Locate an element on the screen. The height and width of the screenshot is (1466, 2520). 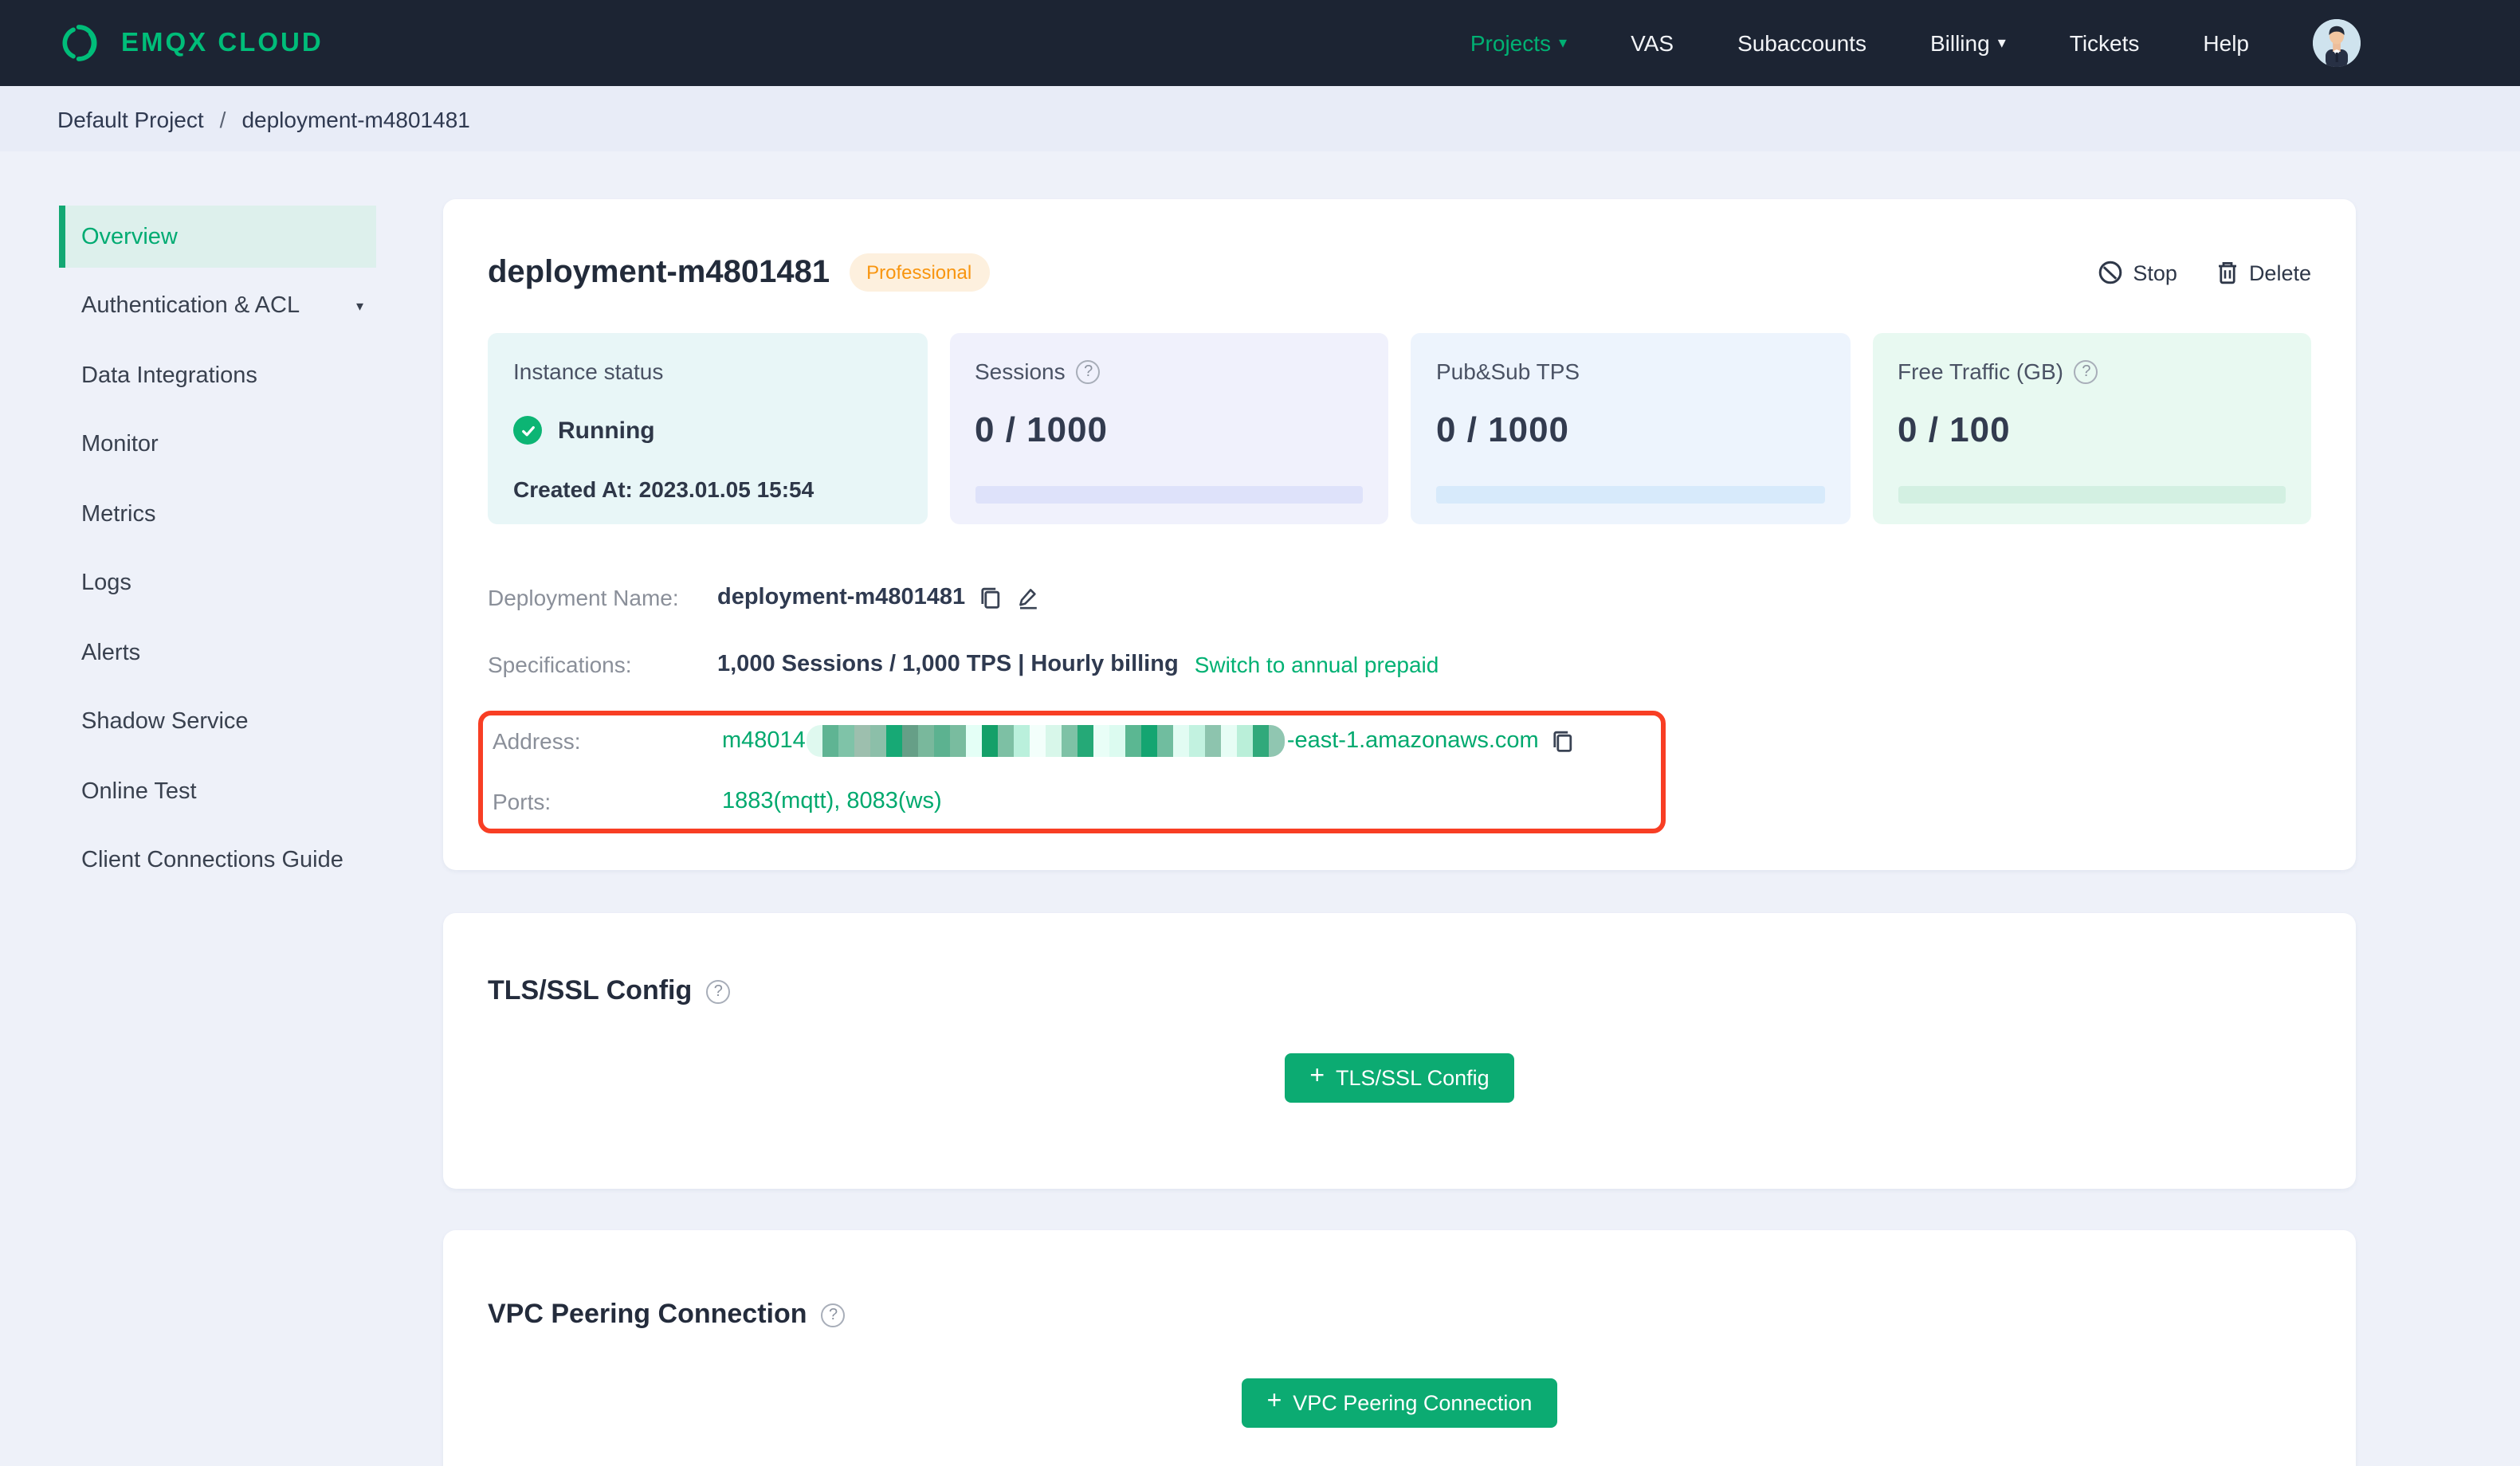
sidebar-item-alerts: Alerts is located at coordinates (217, 652).